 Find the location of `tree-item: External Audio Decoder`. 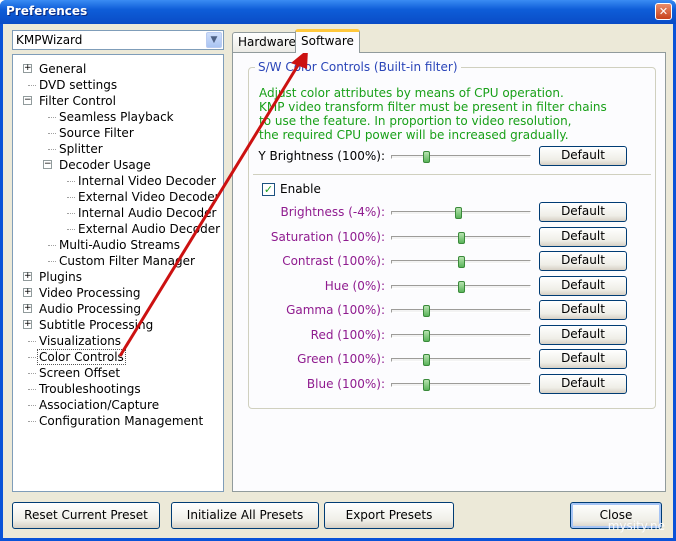

tree-item: External Audio Decoder is located at coordinates (149, 229).